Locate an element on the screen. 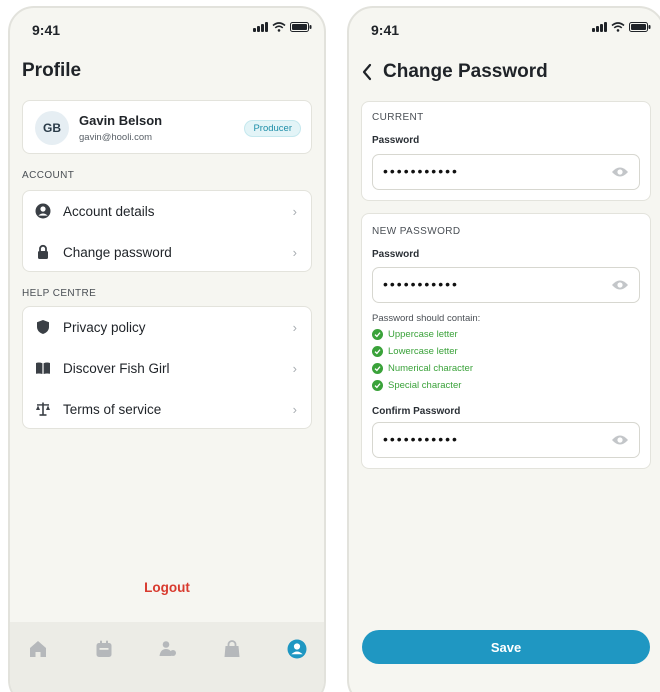  confirm-password-label: Confirm Password is located at coordinates (416, 411).